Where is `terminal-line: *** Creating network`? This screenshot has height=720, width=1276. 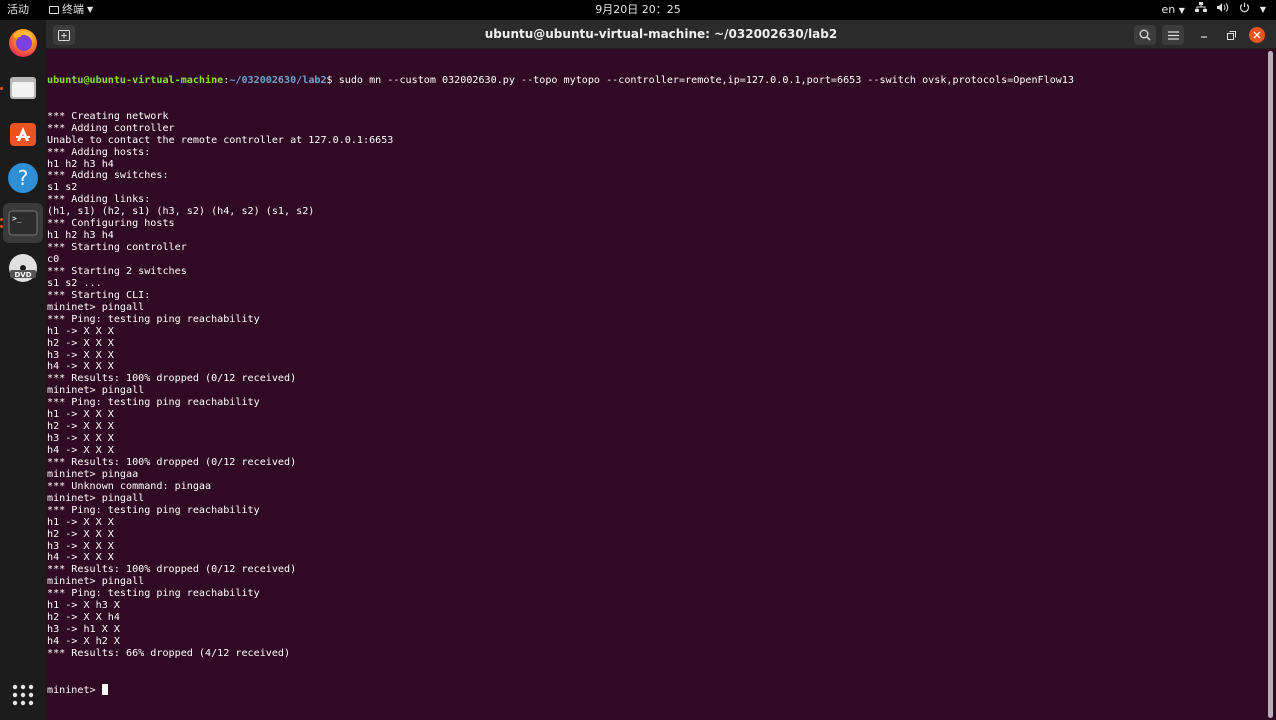 terminal-line: *** Creating network is located at coordinates (108, 116).